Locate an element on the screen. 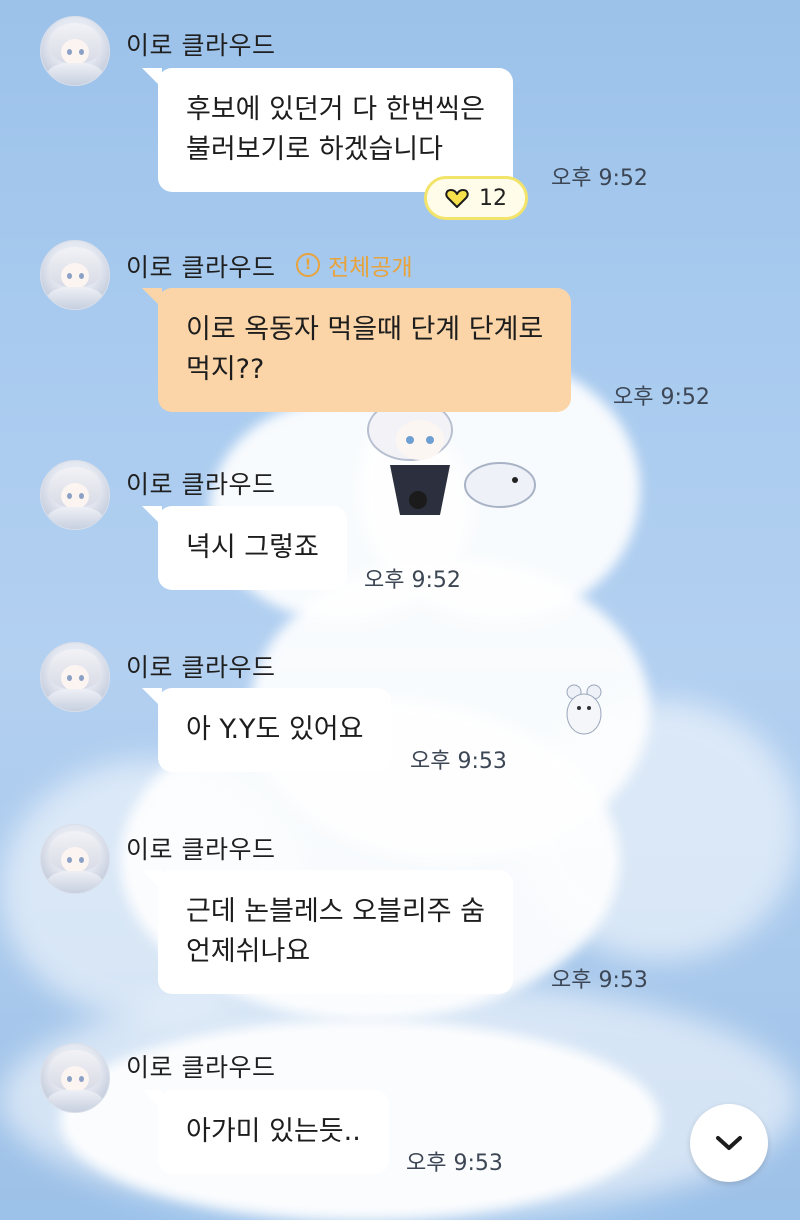 The image size is (800, 1220). message-bubble: 녁시 그렇죠 is located at coordinates (244, 548).